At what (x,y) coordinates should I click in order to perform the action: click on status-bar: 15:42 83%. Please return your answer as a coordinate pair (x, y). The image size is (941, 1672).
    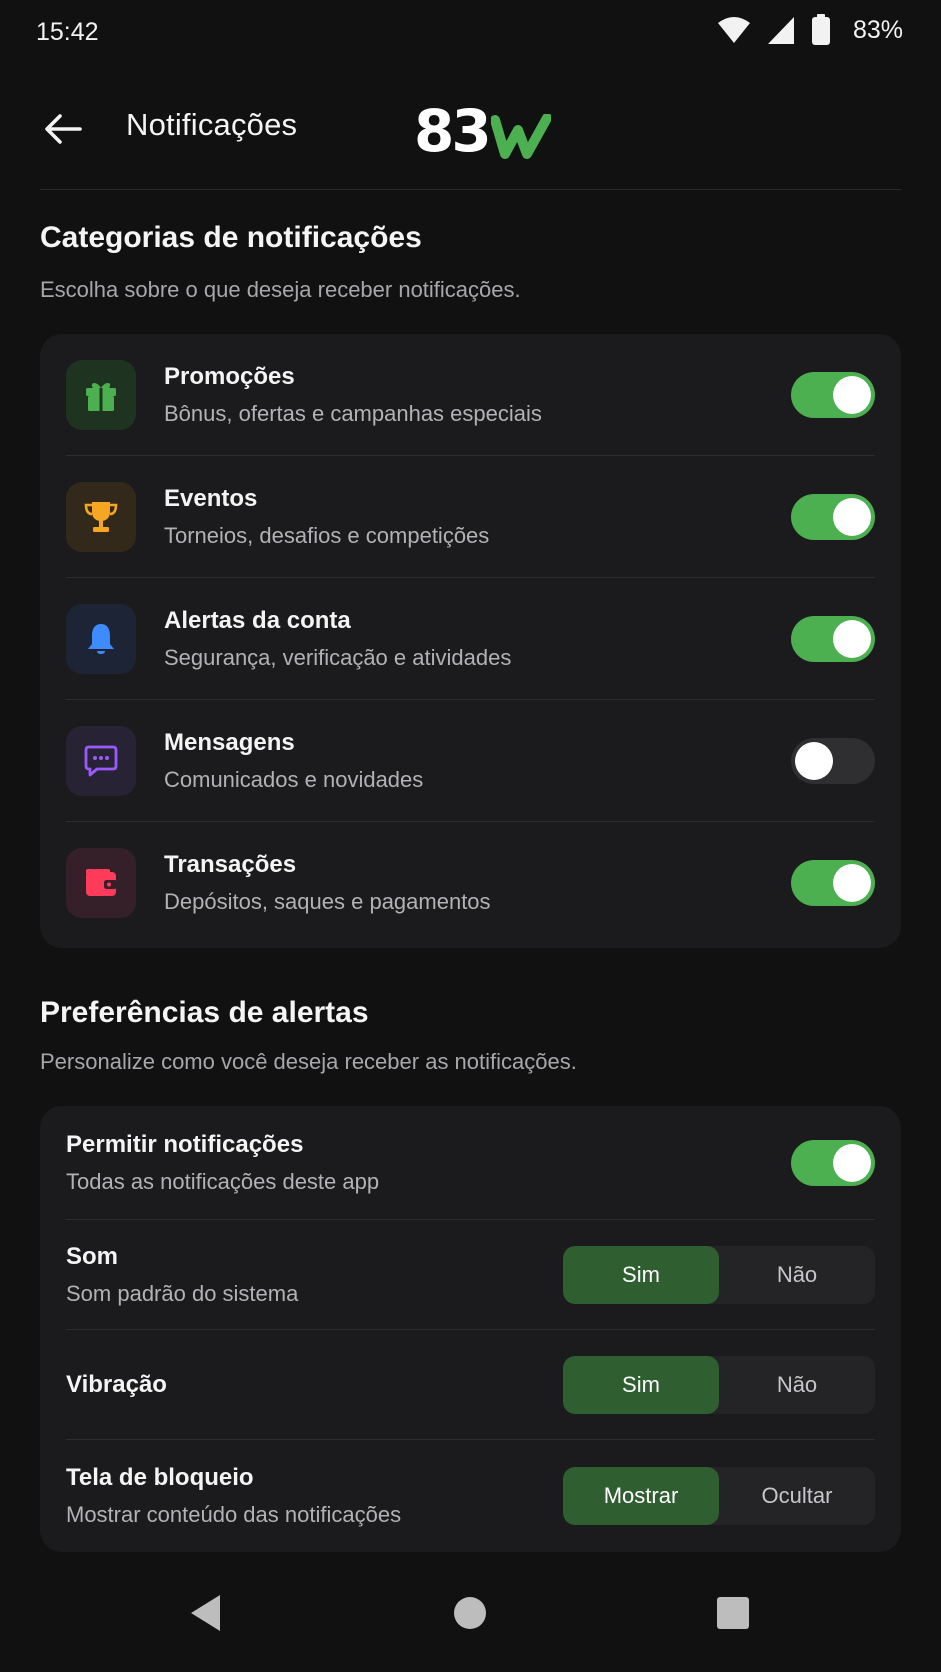
    Looking at the image, I should click on (470, 32).